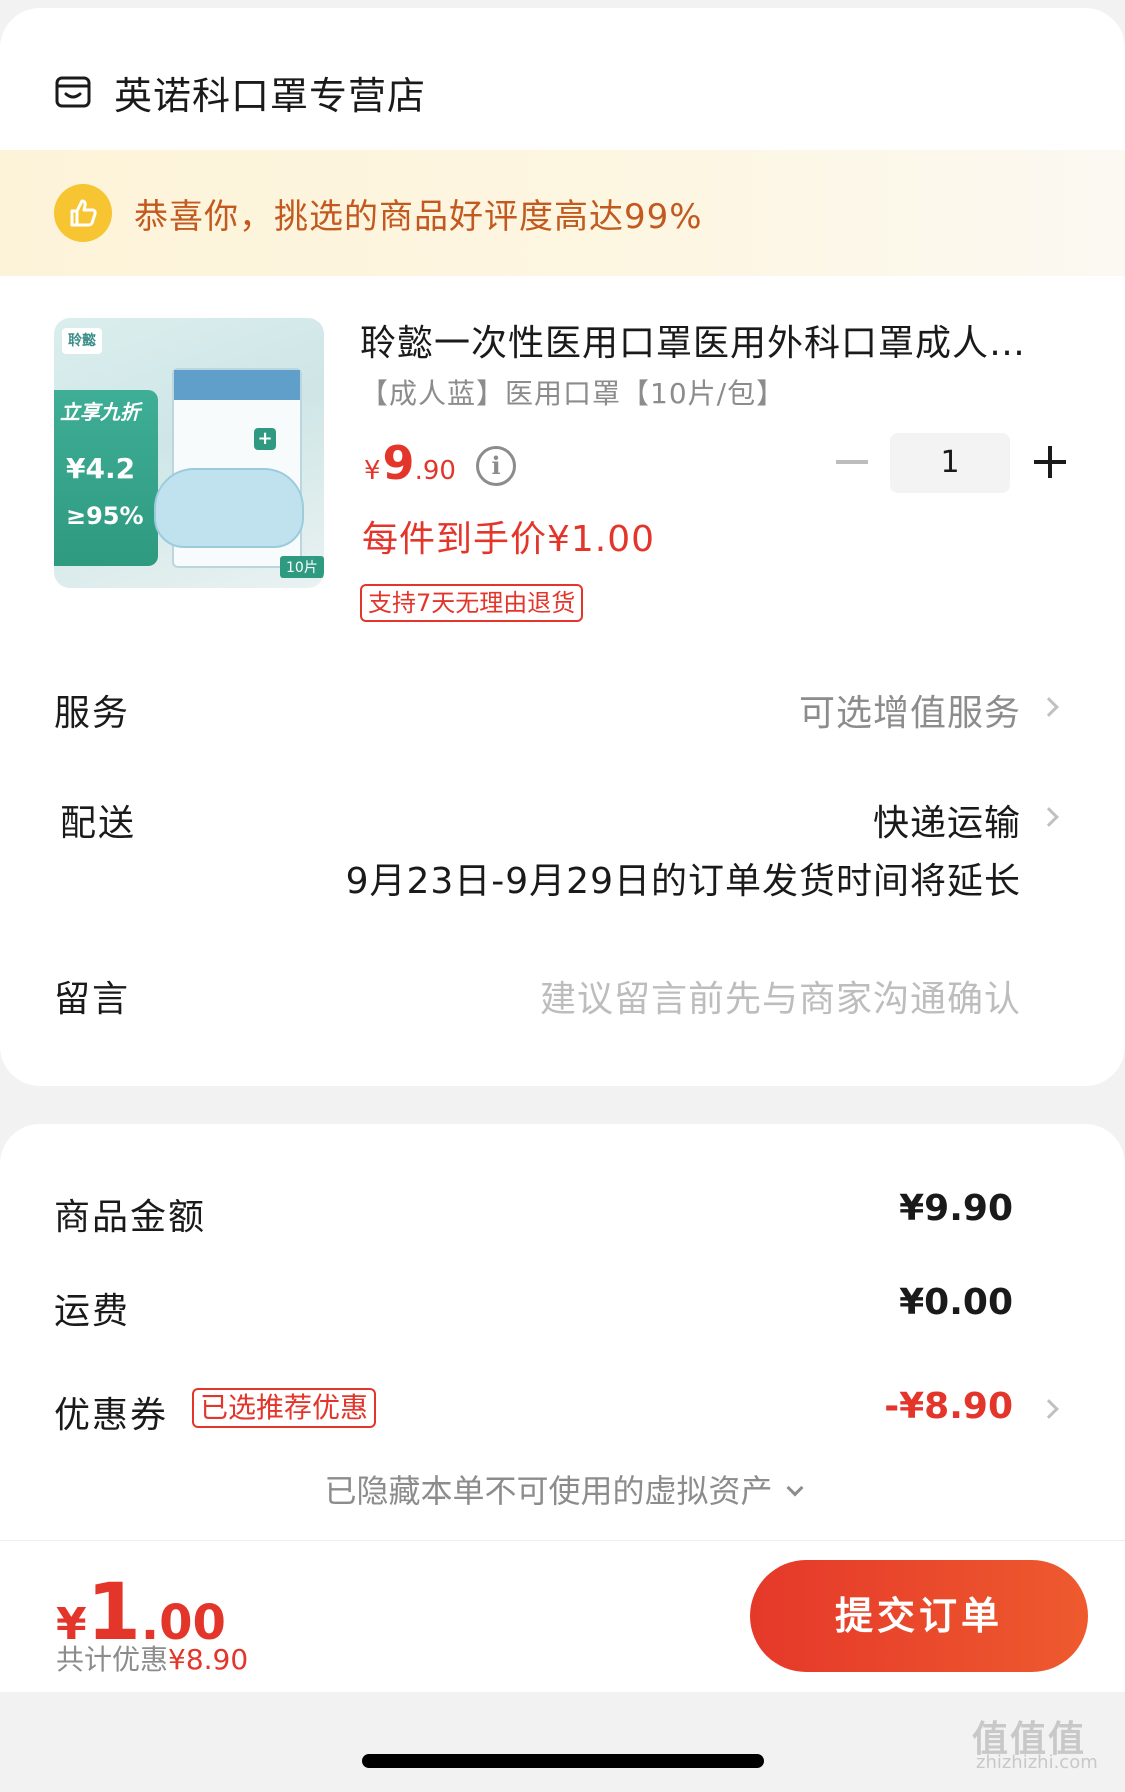  What do you see at coordinates (98, 823) in the screenshot?
I see `delivery-label: 配送` at bounding box center [98, 823].